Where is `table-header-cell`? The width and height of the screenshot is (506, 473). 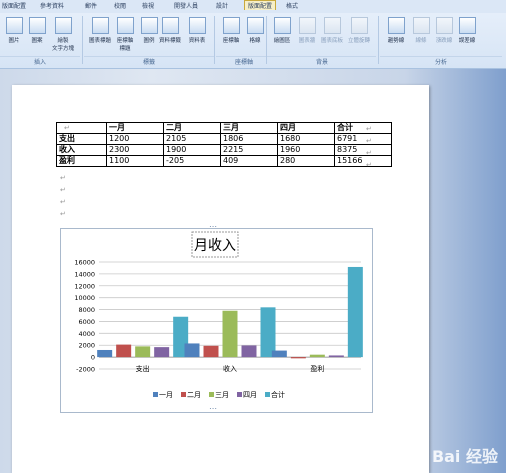 table-header-cell is located at coordinates (81, 128).